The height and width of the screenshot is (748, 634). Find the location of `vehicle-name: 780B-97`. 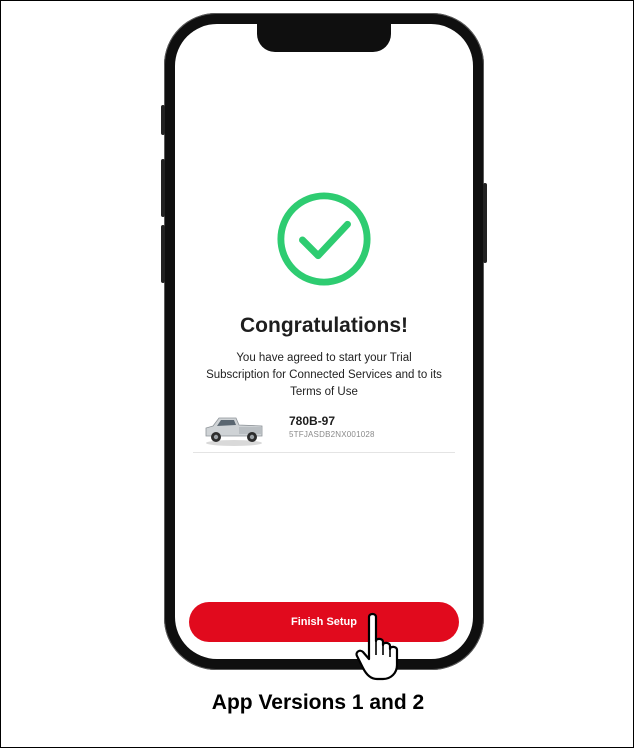

vehicle-name: 780B-97 is located at coordinates (312, 421).